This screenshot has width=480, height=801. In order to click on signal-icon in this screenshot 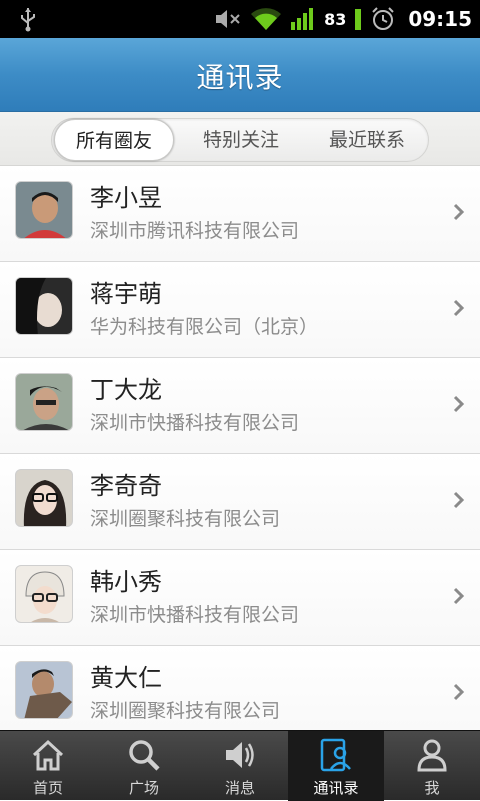, I will do `click(302, 19)`.